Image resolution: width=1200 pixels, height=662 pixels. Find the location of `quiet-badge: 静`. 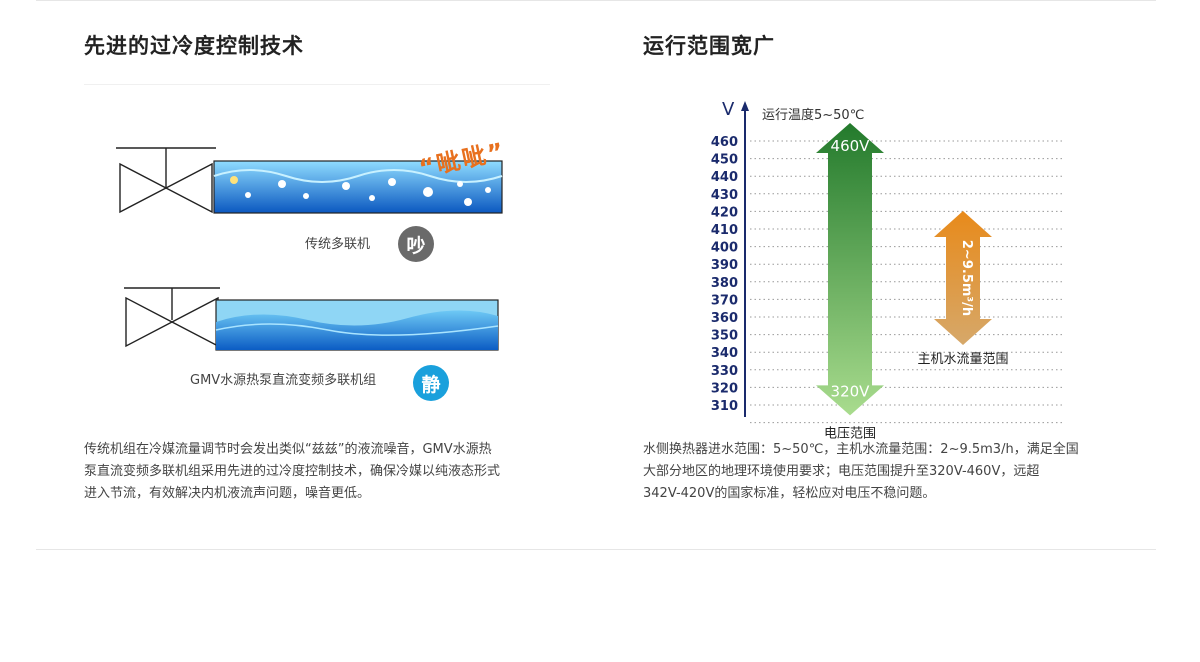

quiet-badge: 静 is located at coordinates (431, 383).